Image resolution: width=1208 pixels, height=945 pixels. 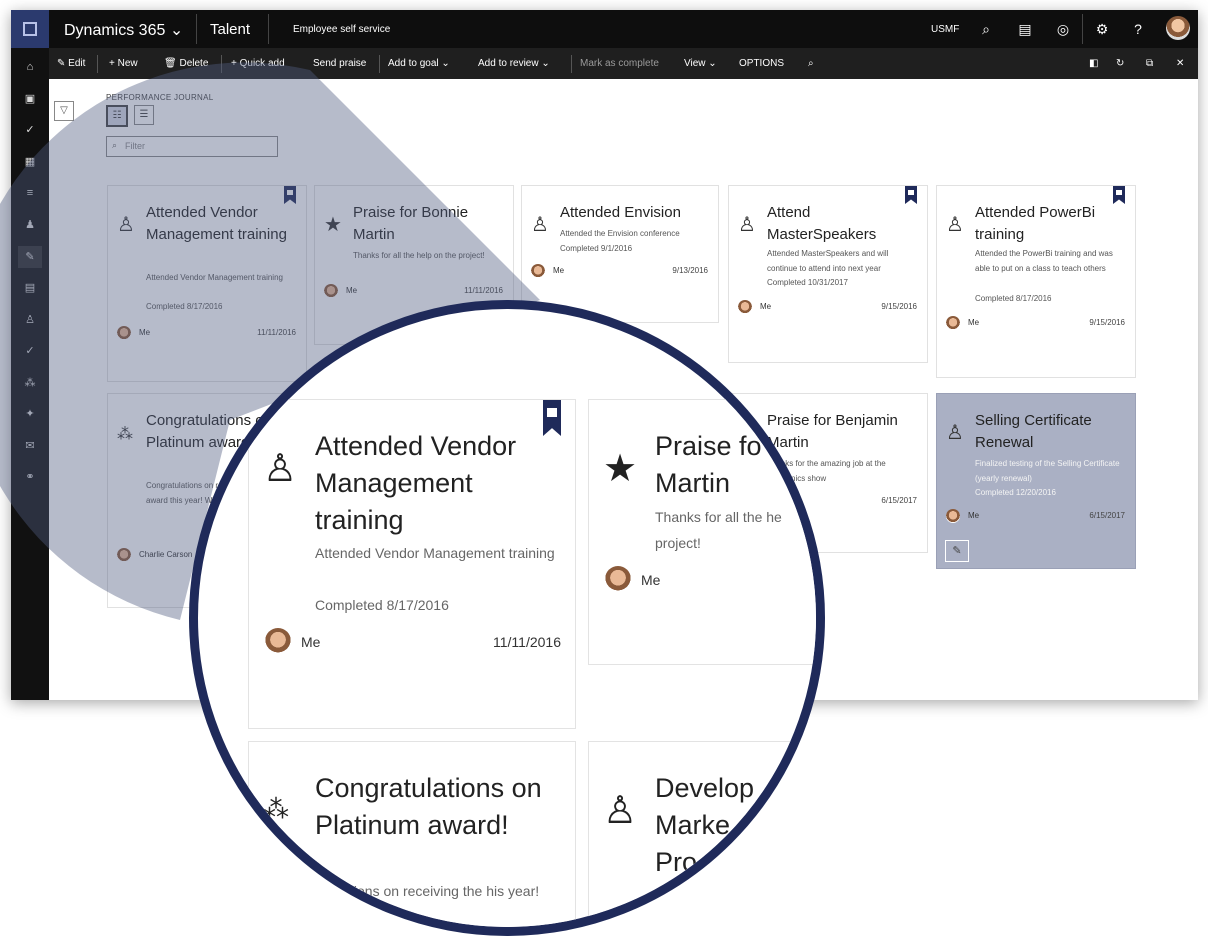 I want to click on approve-icon: ✓, so click(x=30, y=351).